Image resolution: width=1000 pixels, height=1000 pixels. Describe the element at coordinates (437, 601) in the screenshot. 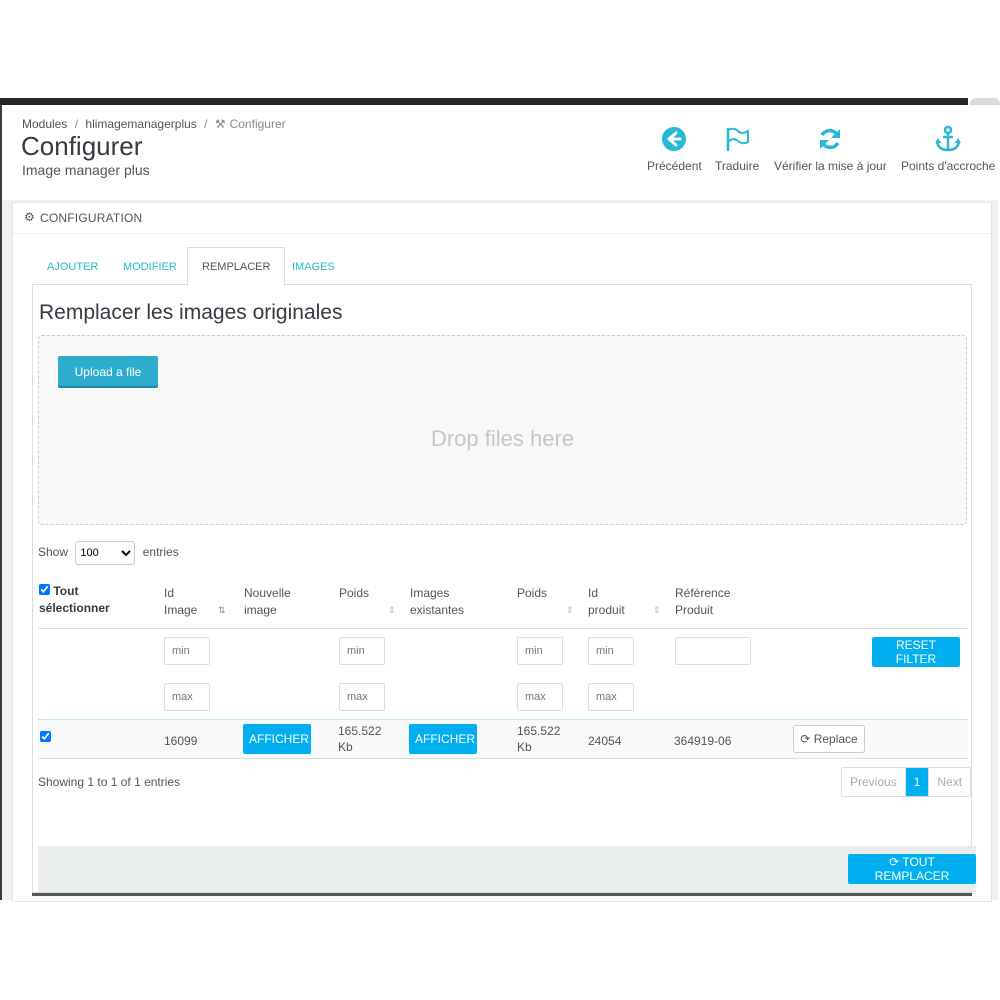

I see `header-existing-images: Images existantes` at that location.